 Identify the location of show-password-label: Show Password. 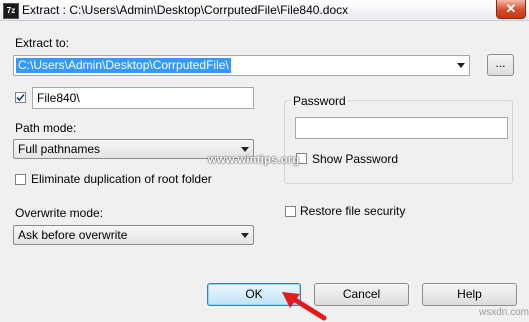
(355, 159).